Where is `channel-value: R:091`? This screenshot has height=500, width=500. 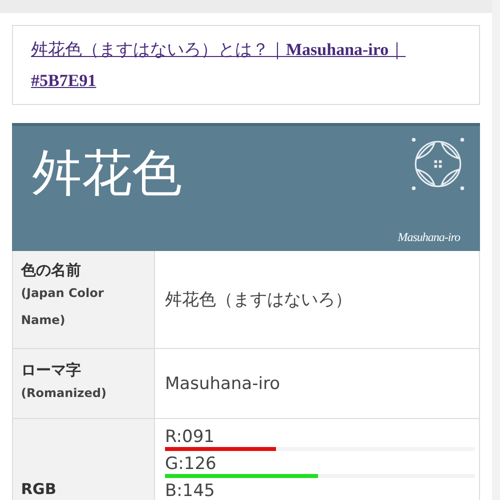 channel-value: R:091 is located at coordinates (190, 437).